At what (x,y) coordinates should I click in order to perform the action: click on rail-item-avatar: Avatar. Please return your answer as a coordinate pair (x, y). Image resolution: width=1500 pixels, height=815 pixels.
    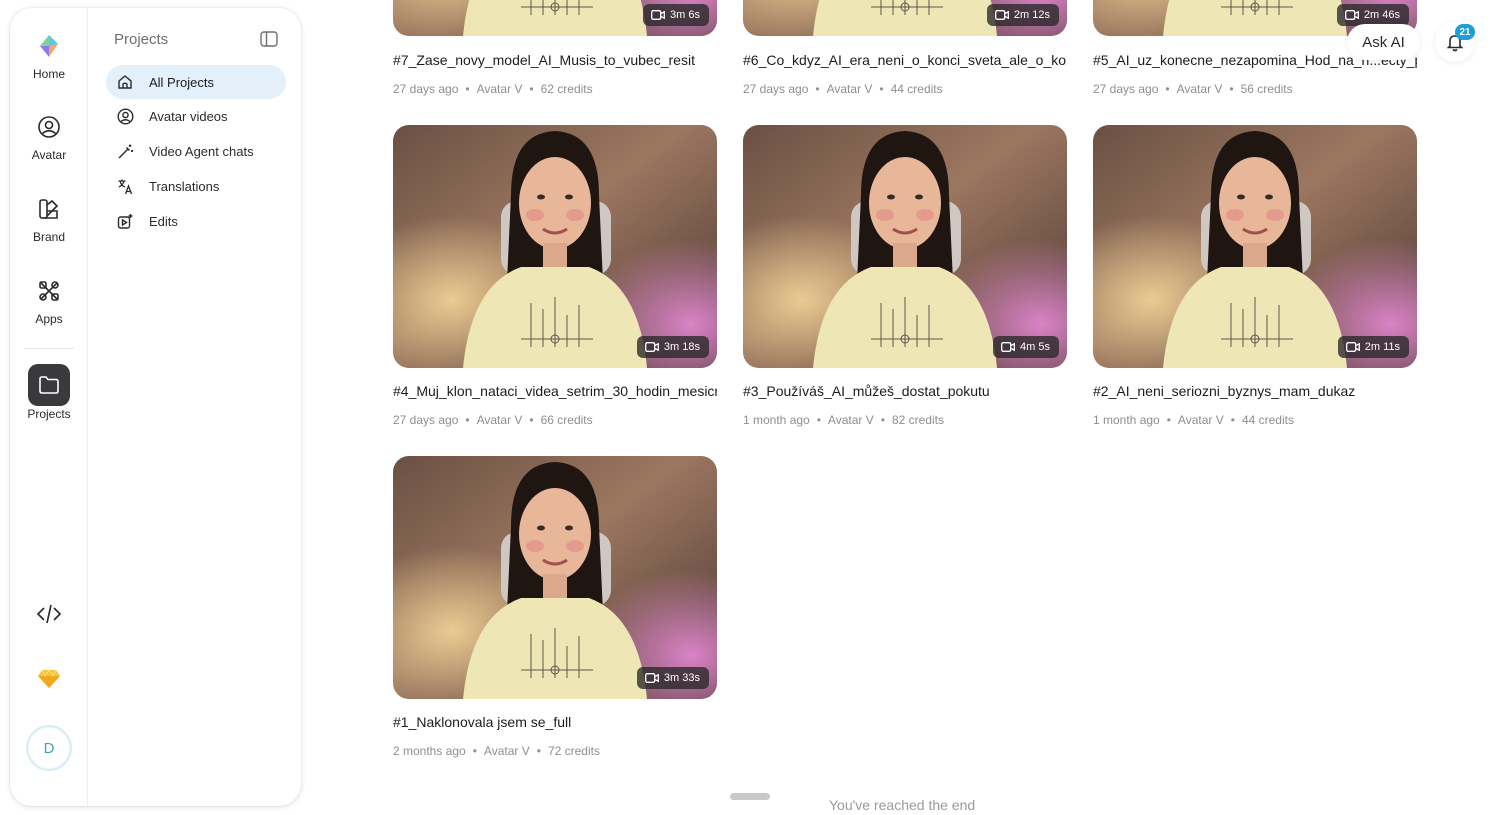
    Looking at the image, I should click on (49, 134).